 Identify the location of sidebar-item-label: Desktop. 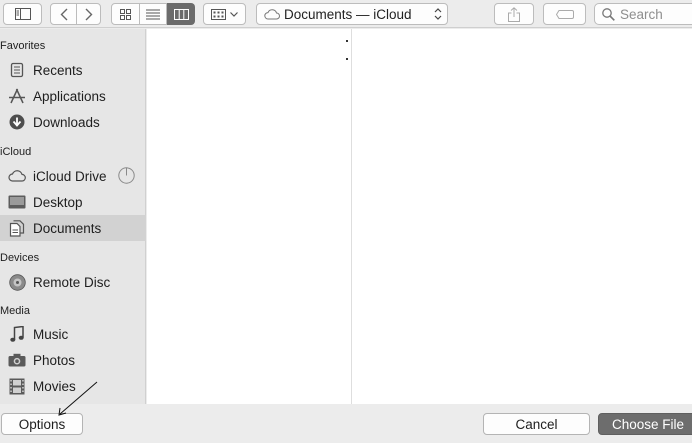
(58, 202).